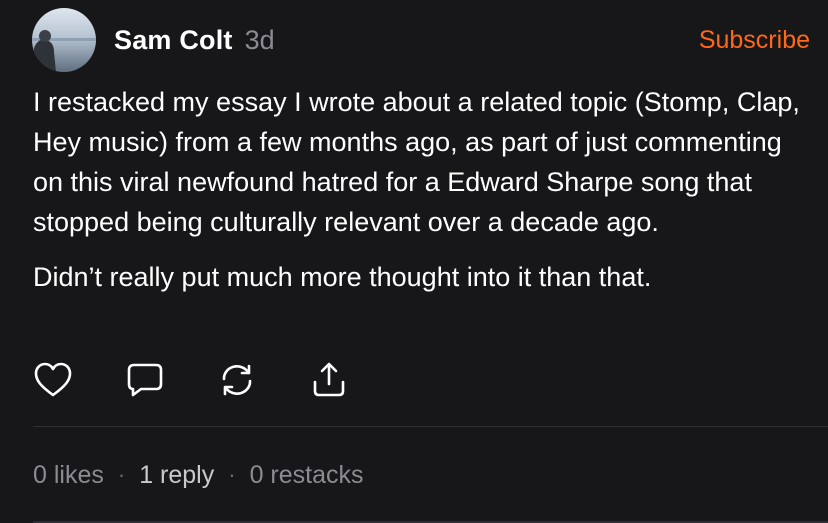 This screenshot has width=828, height=523. I want to click on action-bar, so click(217, 380).